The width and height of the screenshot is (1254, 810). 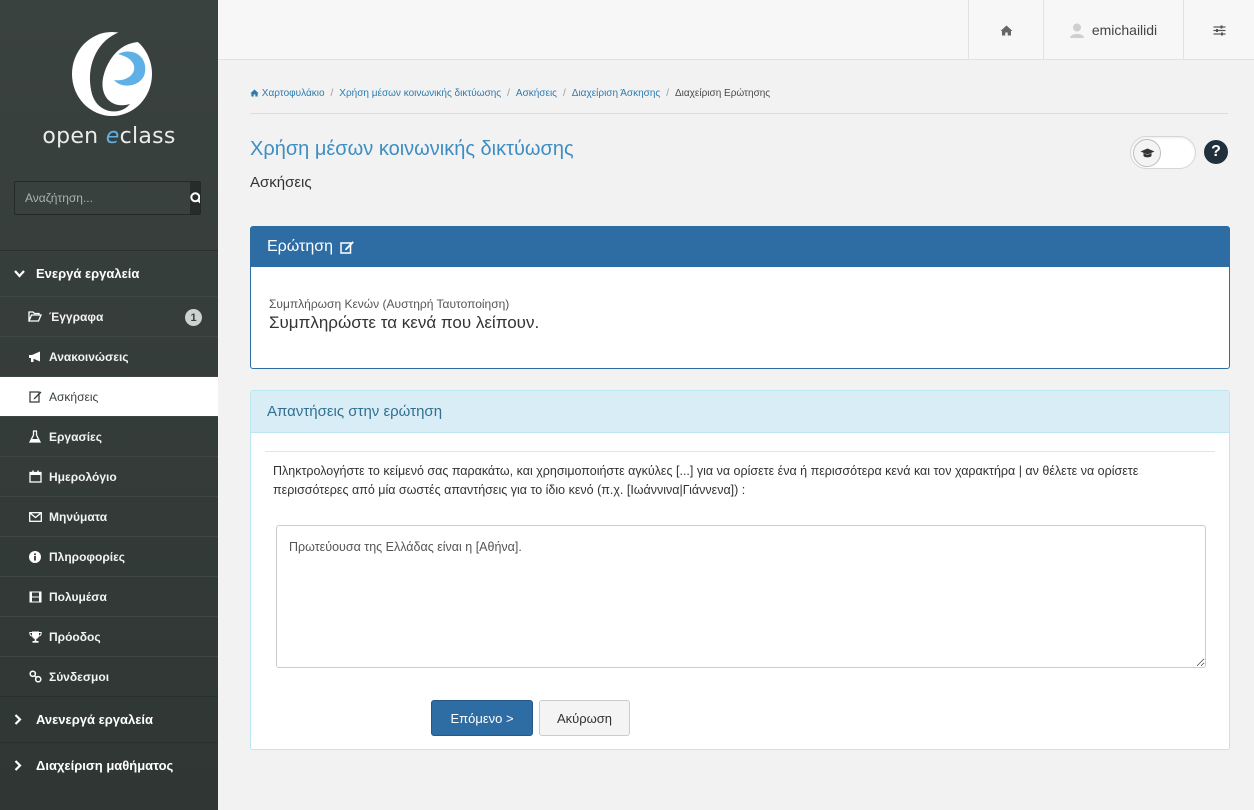 I want to click on question-panel-title: Ερώτηση, so click(x=300, y=246).